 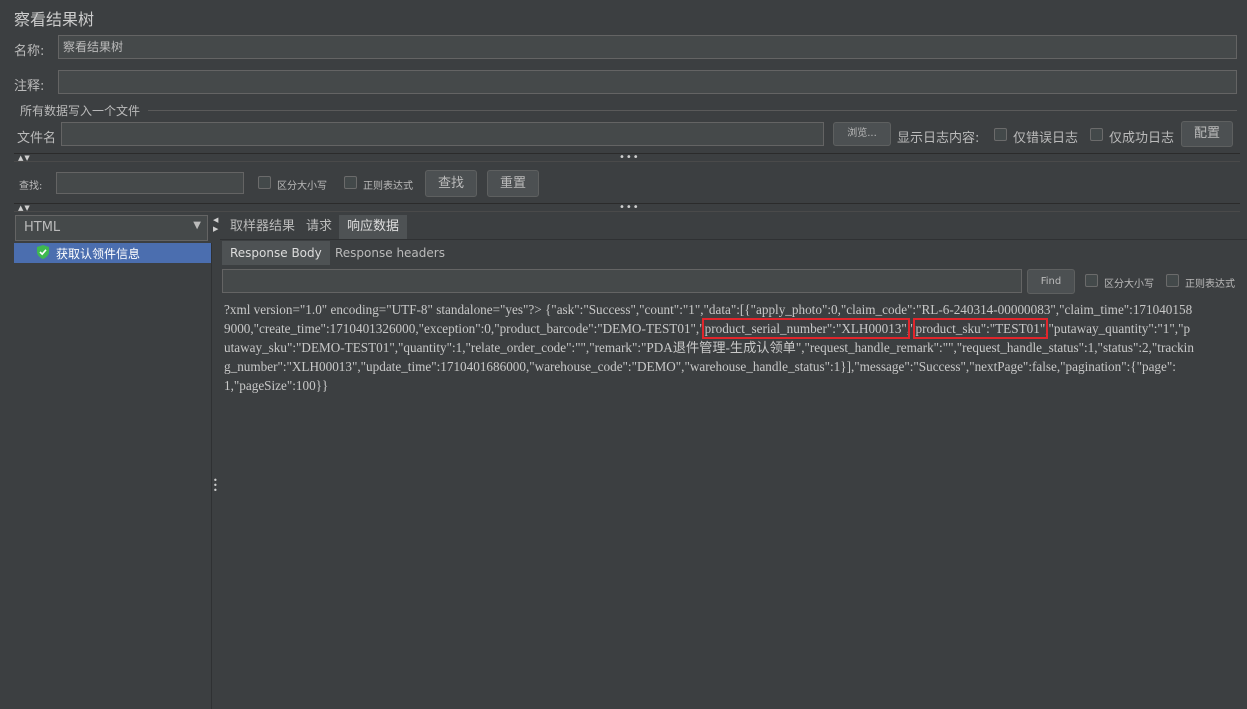 I want to click on tree-panel: 获取认领件信息, so click(x=113, y=476).